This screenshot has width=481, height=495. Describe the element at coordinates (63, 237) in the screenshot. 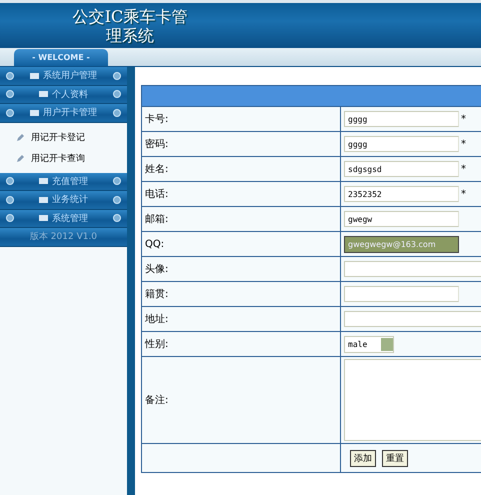

I see `version-label: 版本 2012 V1.0` at that location.